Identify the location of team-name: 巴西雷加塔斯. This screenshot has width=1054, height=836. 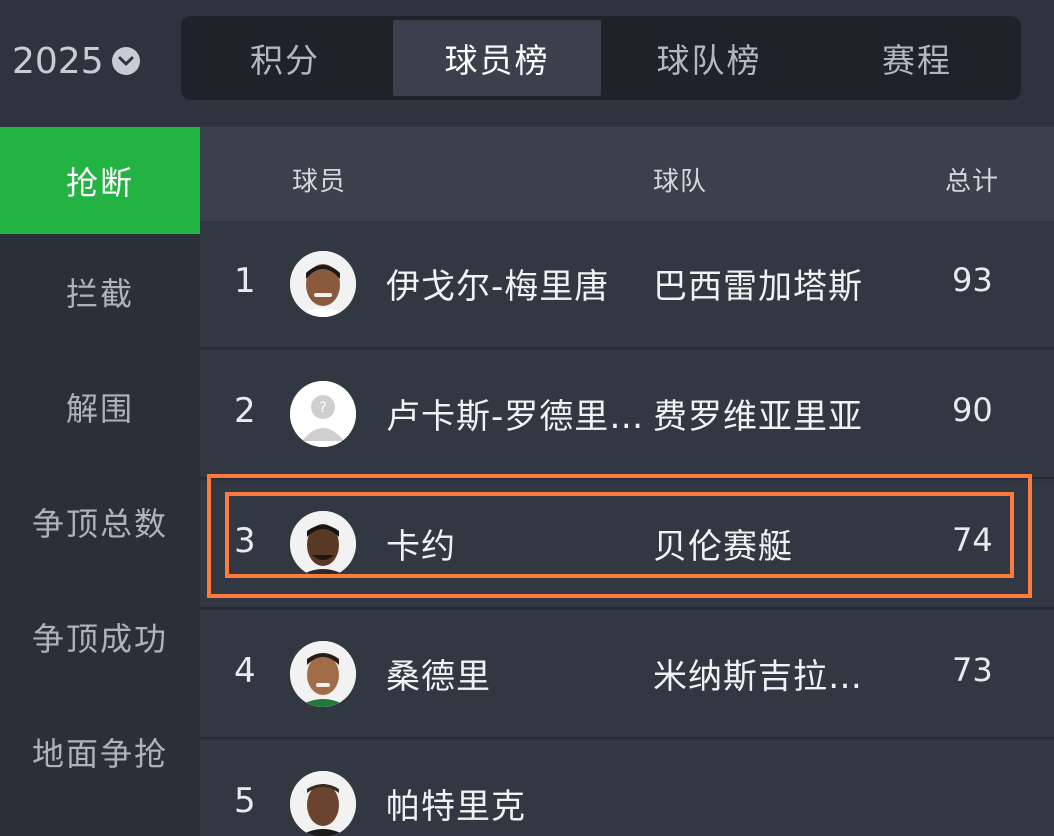
(758, 287).